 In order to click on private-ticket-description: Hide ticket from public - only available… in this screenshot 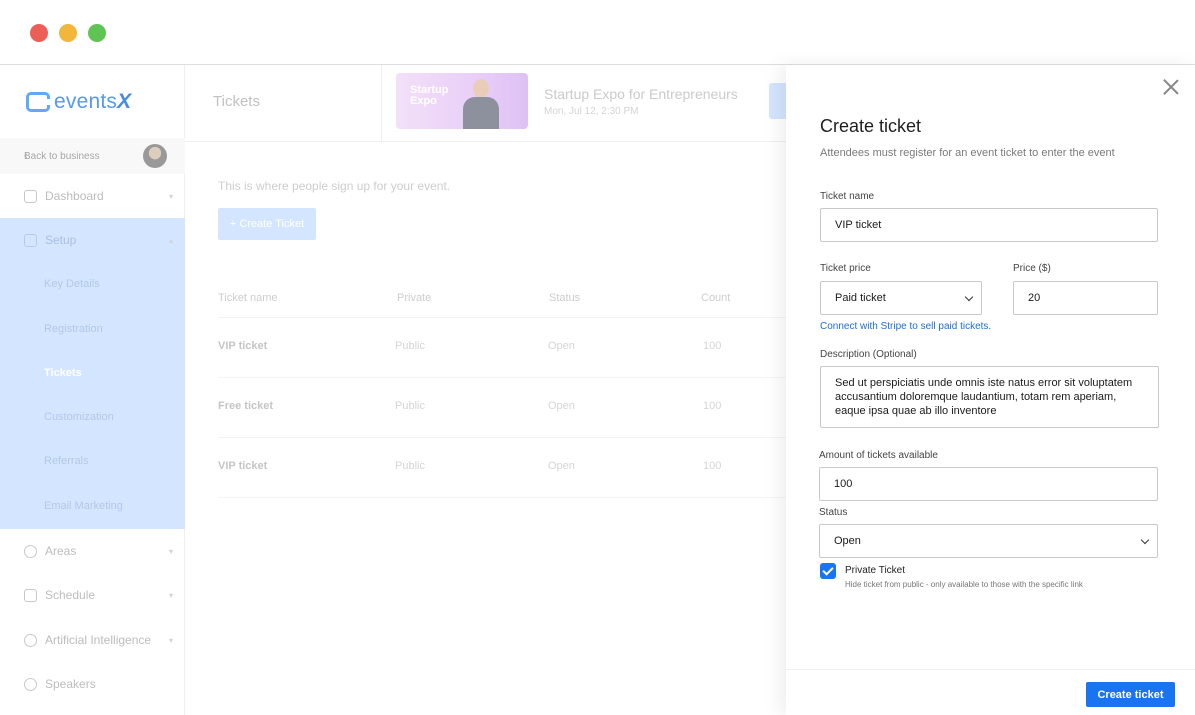, I will do `click(964, 584)`.